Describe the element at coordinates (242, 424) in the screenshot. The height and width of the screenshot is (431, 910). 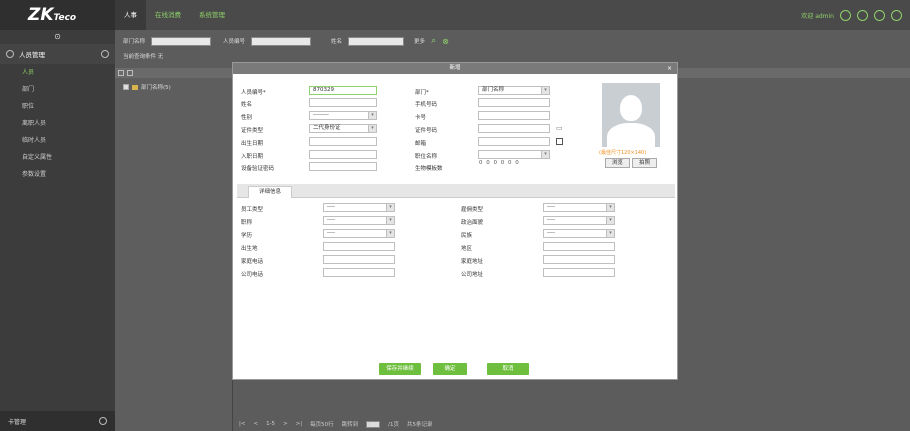
I see `first-page-icon: |<` at that location.